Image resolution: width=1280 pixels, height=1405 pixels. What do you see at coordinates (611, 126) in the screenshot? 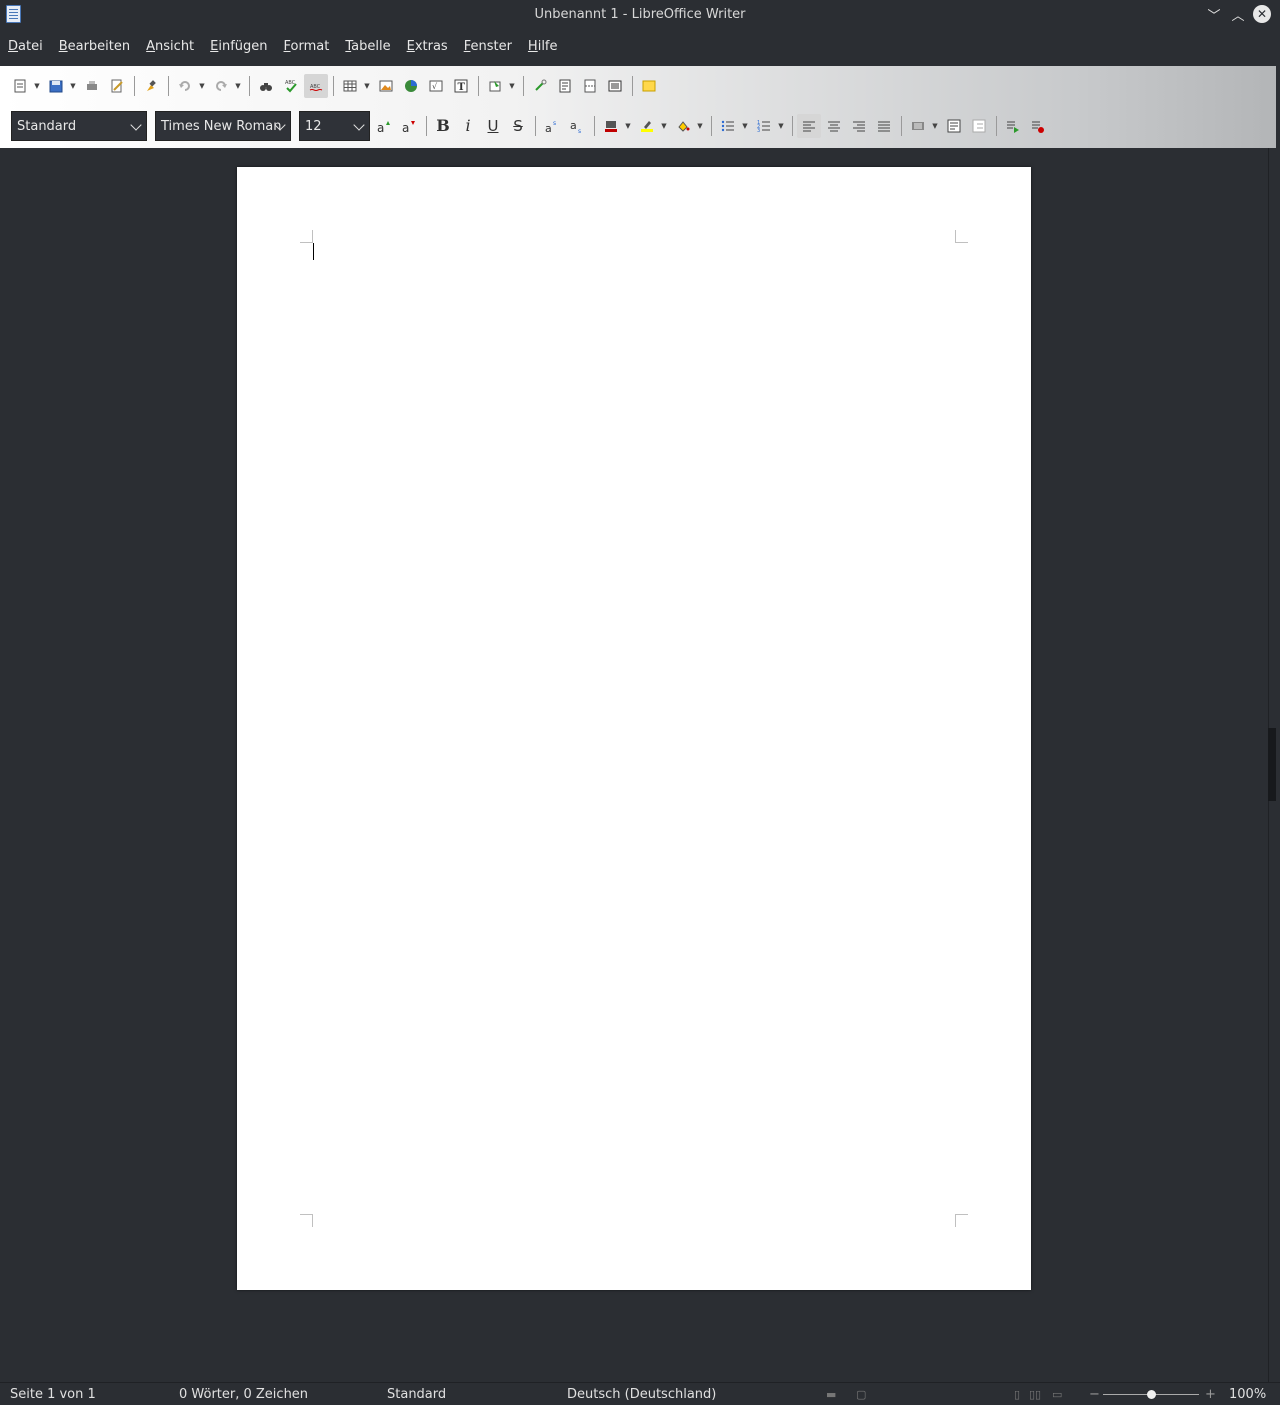
I see `font-color-button` at bounding box center [611, 126].